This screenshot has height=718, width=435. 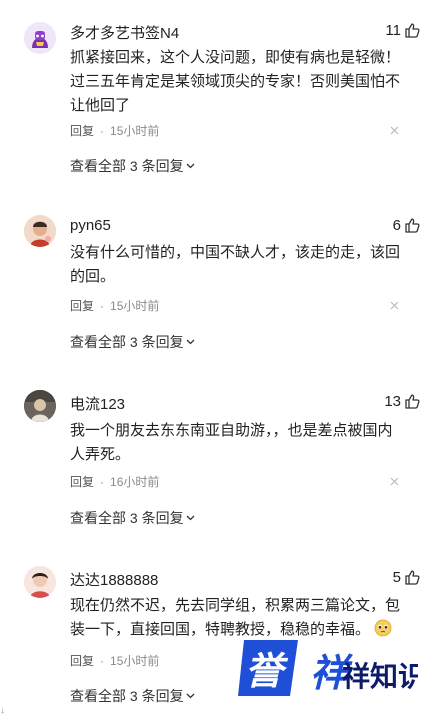 I want to click on like-count: 5, so click(x=396, y=577).